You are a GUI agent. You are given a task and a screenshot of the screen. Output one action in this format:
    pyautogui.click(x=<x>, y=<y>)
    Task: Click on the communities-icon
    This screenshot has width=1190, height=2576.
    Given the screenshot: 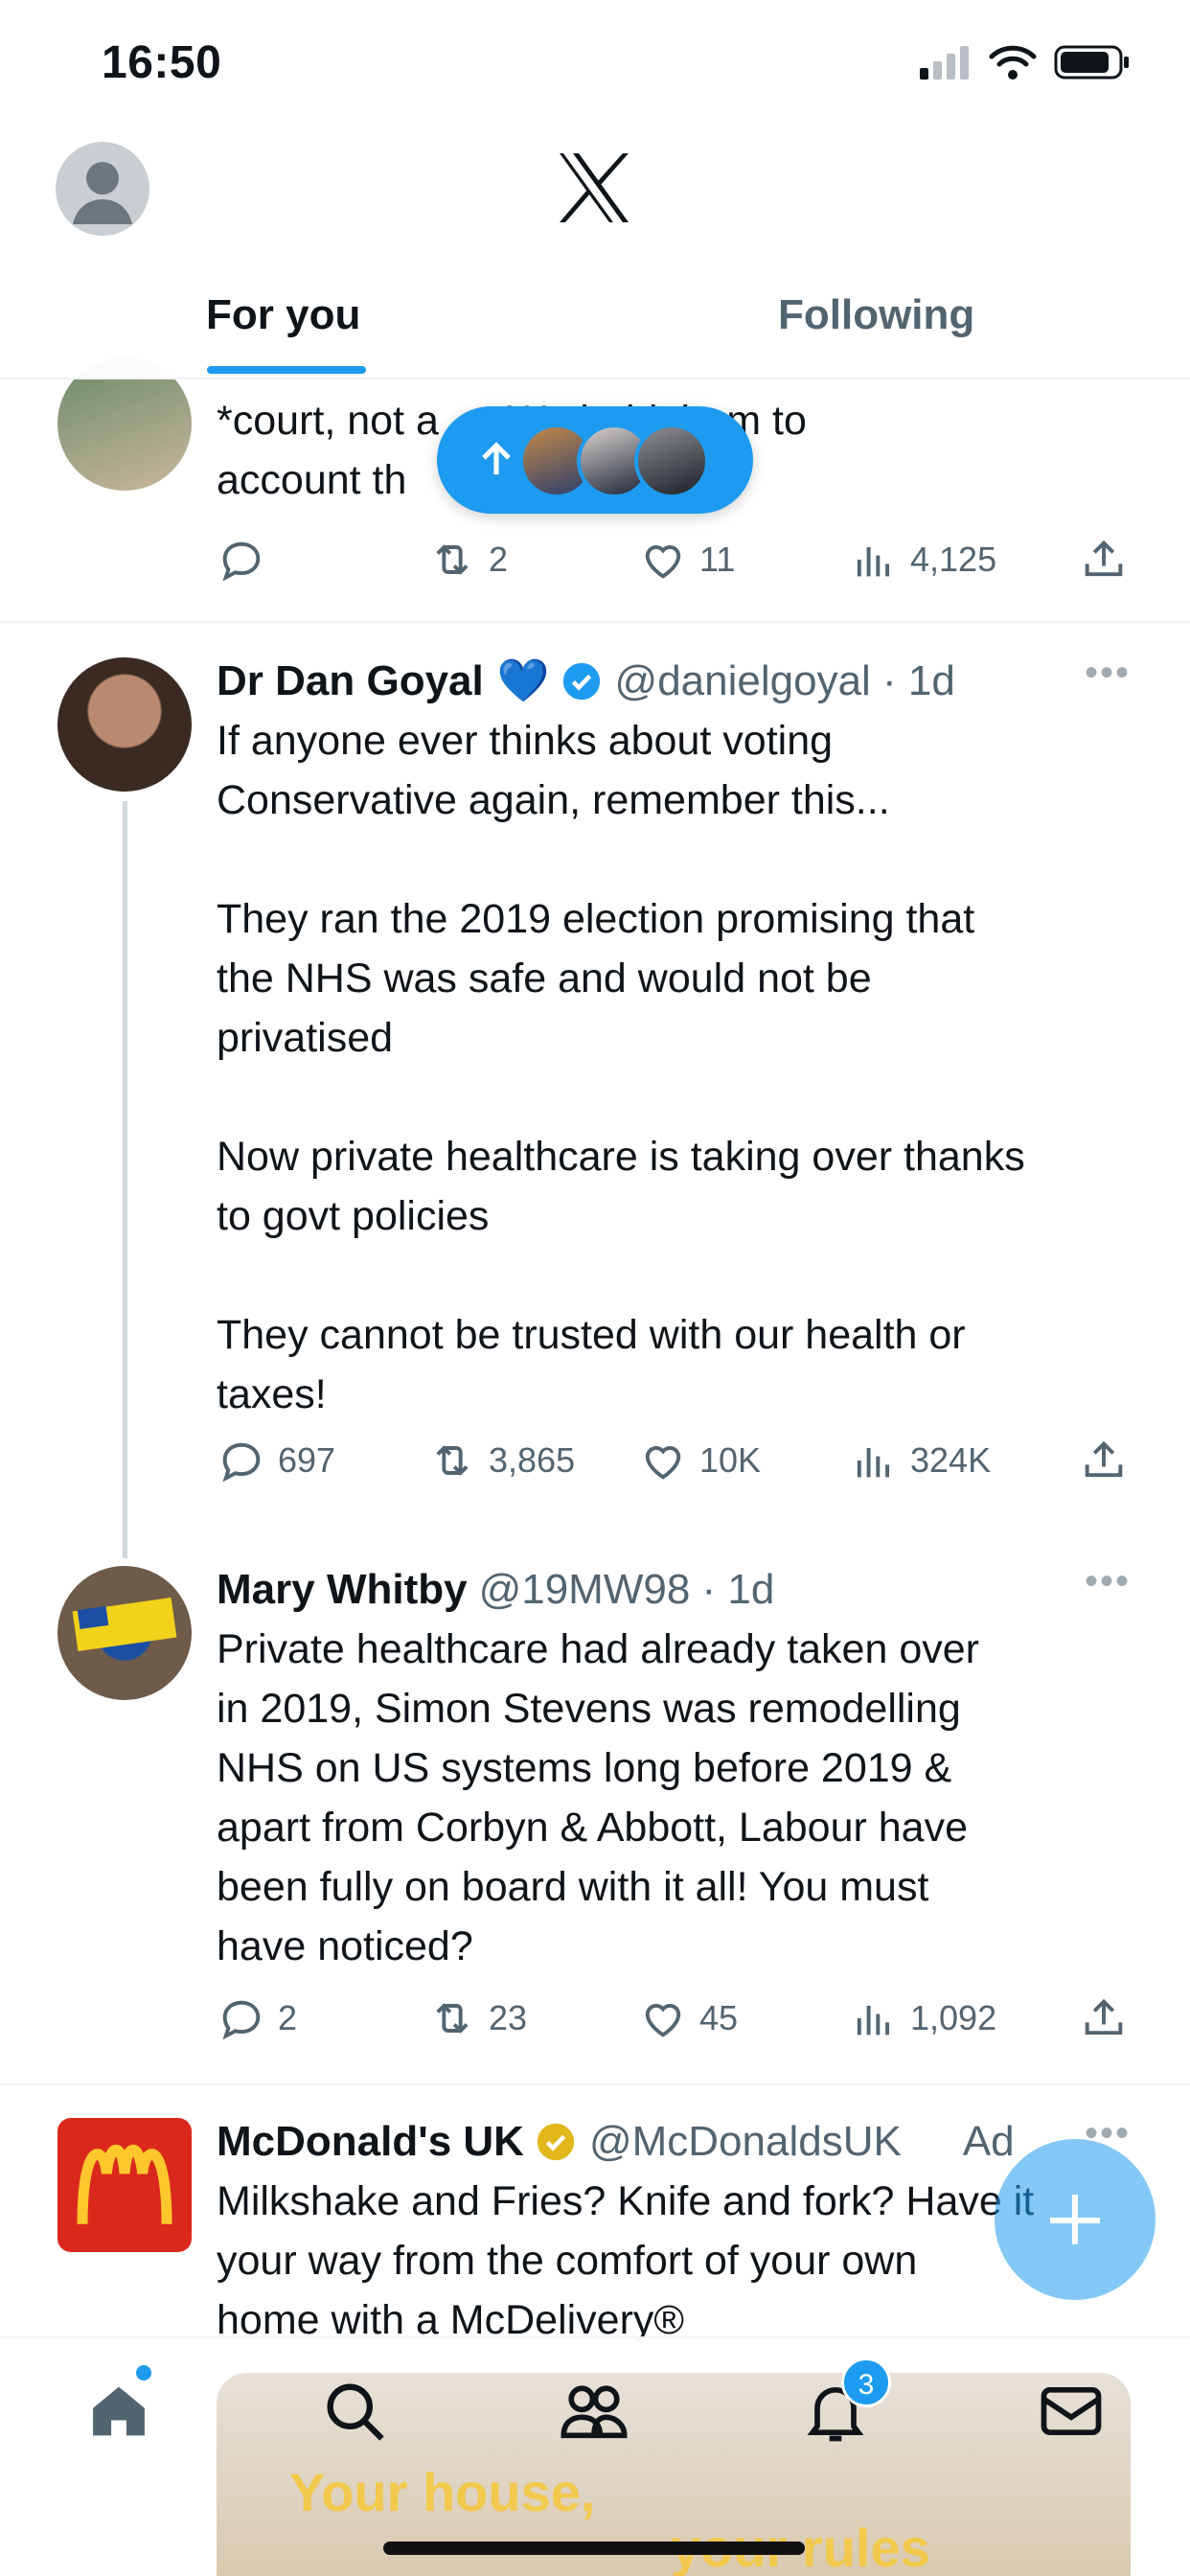 What is the action you would take?
    pyautogui.click(x=594, y=2411)
    